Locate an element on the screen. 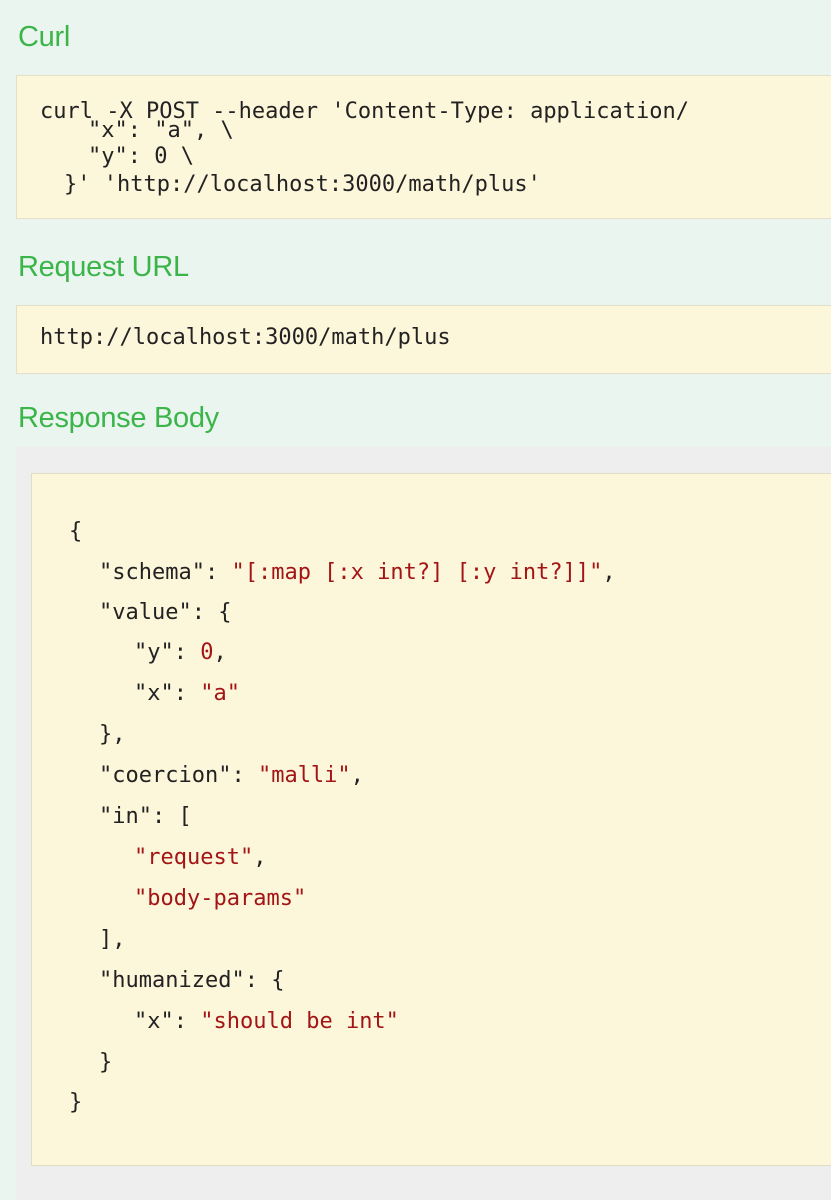 The image size is (831, 1200). curl-body-line: "x": "a", \ is located at coordinates (161, 130).